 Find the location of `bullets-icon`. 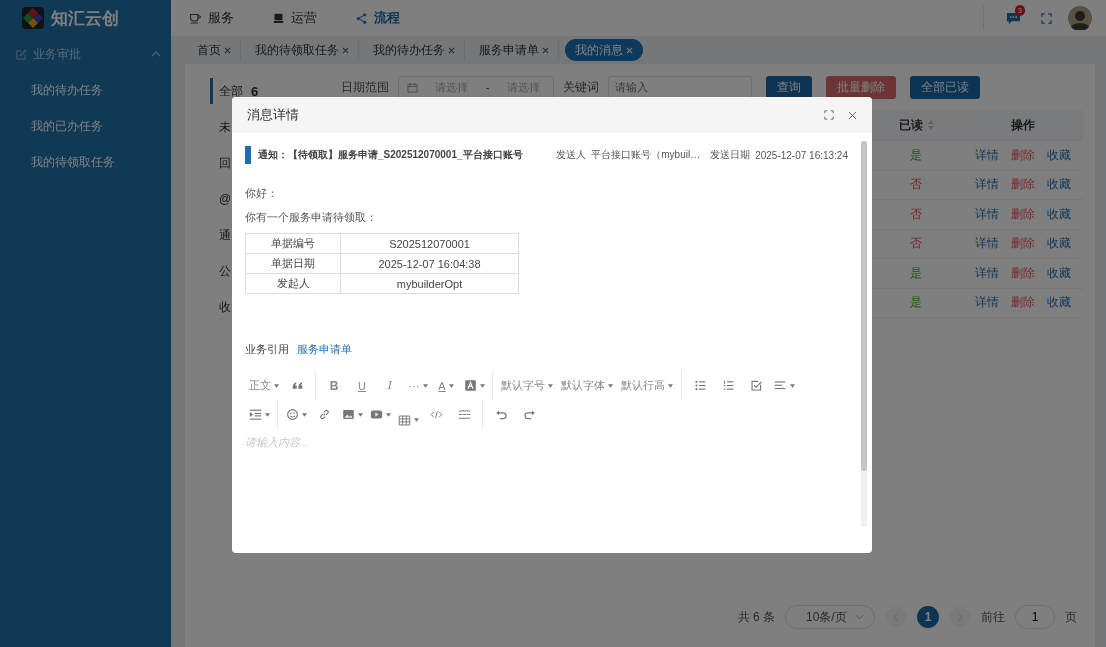

bullets-icon is located at coordinates (700, 385).